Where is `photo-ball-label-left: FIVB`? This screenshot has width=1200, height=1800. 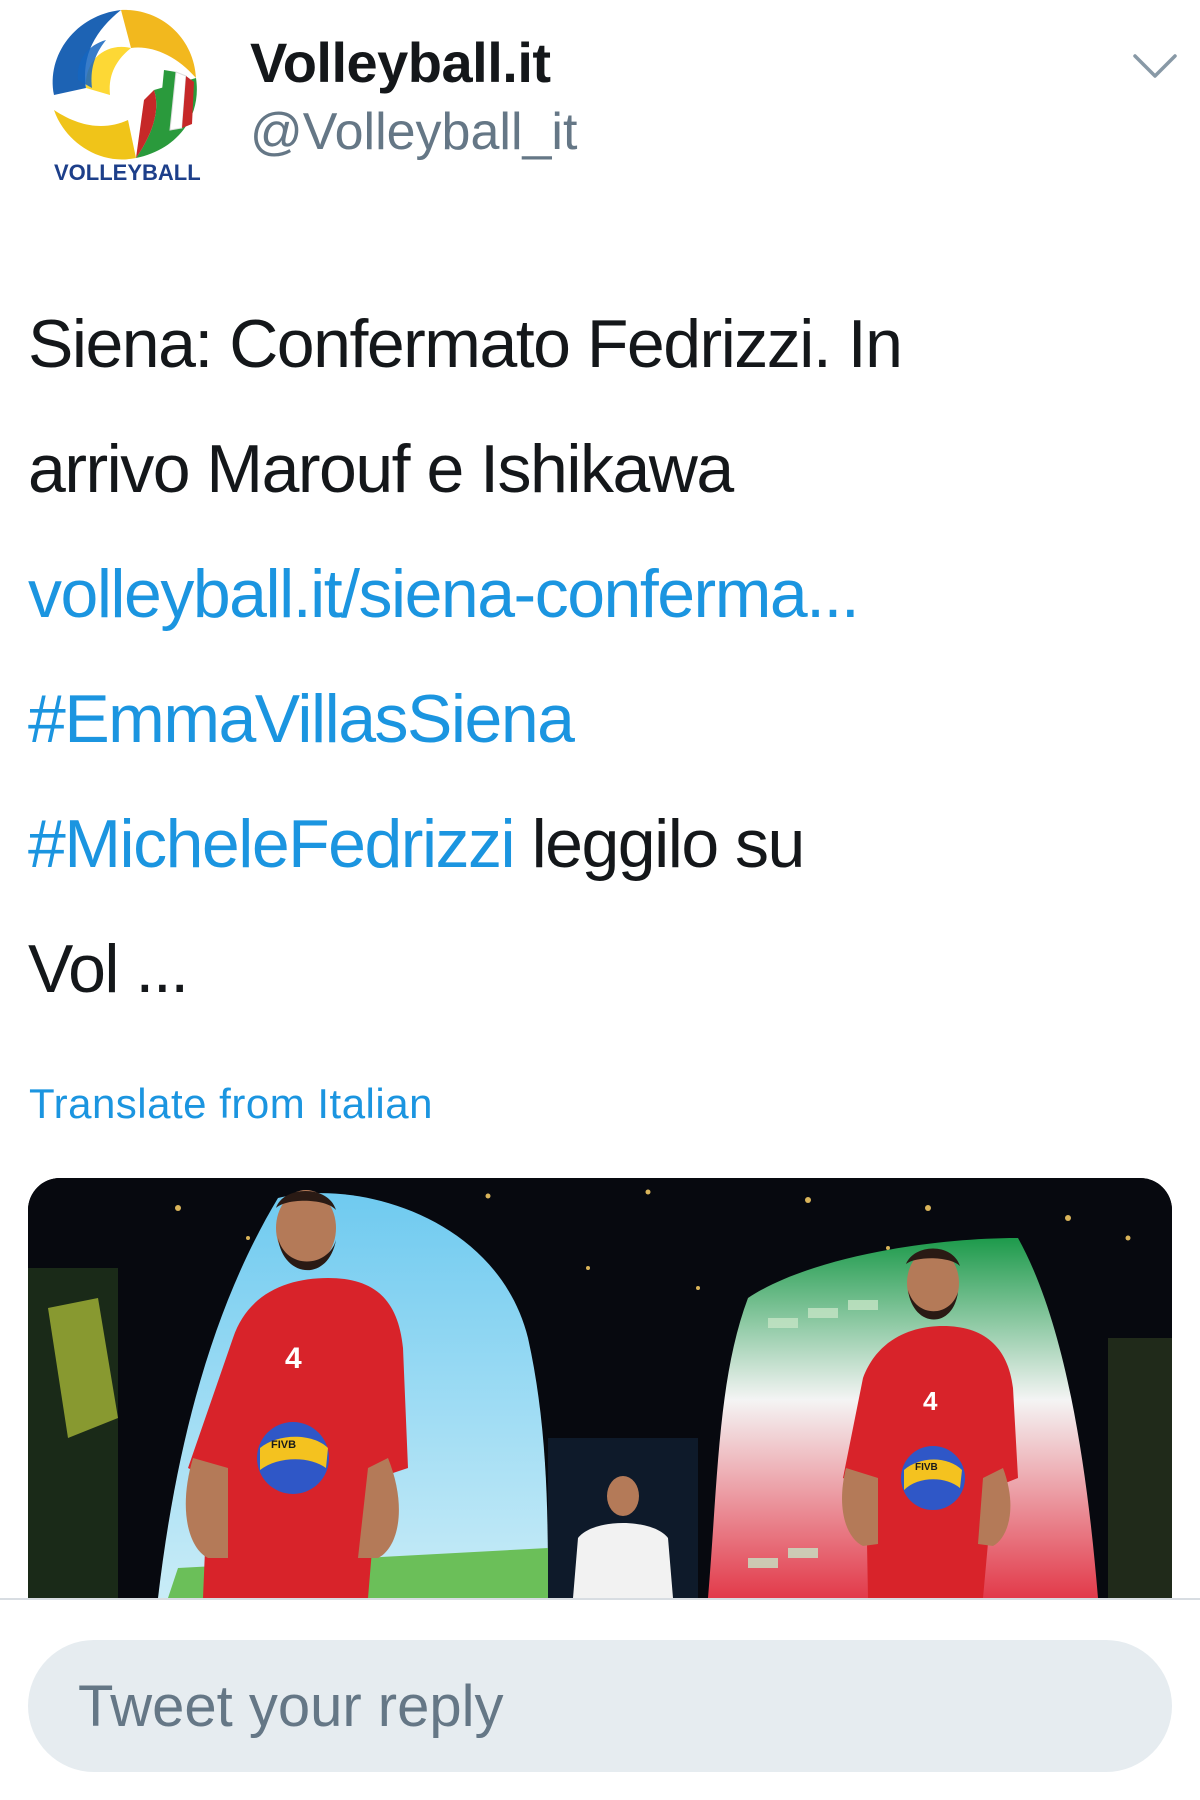
photo-ball-label-left: FIVB is located at coordinates (283, 1445).